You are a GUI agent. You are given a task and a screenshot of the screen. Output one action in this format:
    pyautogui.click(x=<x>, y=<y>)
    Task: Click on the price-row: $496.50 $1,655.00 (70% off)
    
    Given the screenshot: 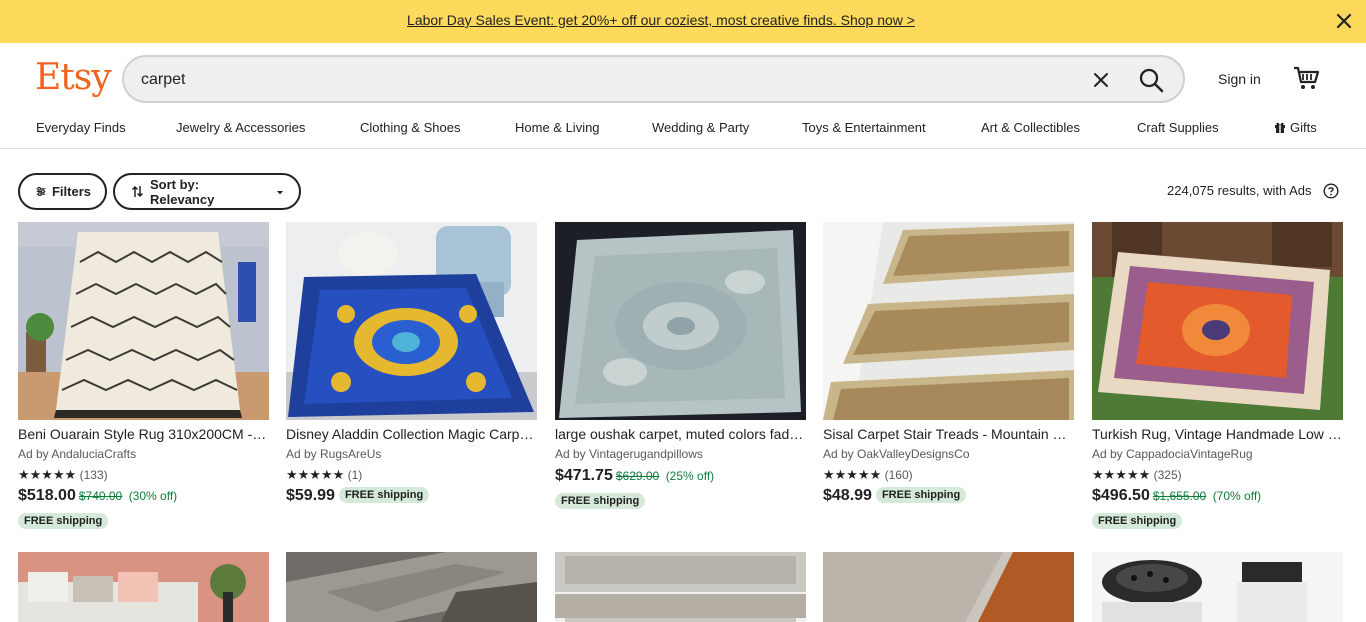 What is the action you would take?
    pyautogui.click(x=1176, y=496)
    